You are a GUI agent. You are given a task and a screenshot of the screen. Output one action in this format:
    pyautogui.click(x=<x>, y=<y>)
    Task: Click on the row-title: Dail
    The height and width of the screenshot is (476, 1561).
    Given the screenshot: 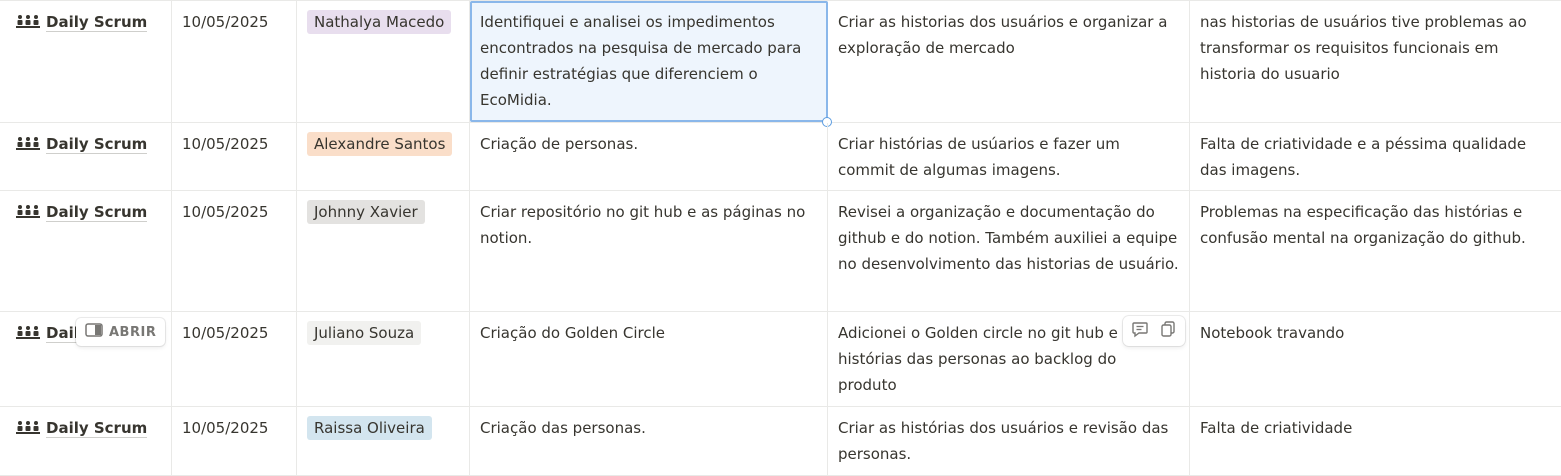 What is the action you would take?
    pyautogui.click(x=62, y=333)
    